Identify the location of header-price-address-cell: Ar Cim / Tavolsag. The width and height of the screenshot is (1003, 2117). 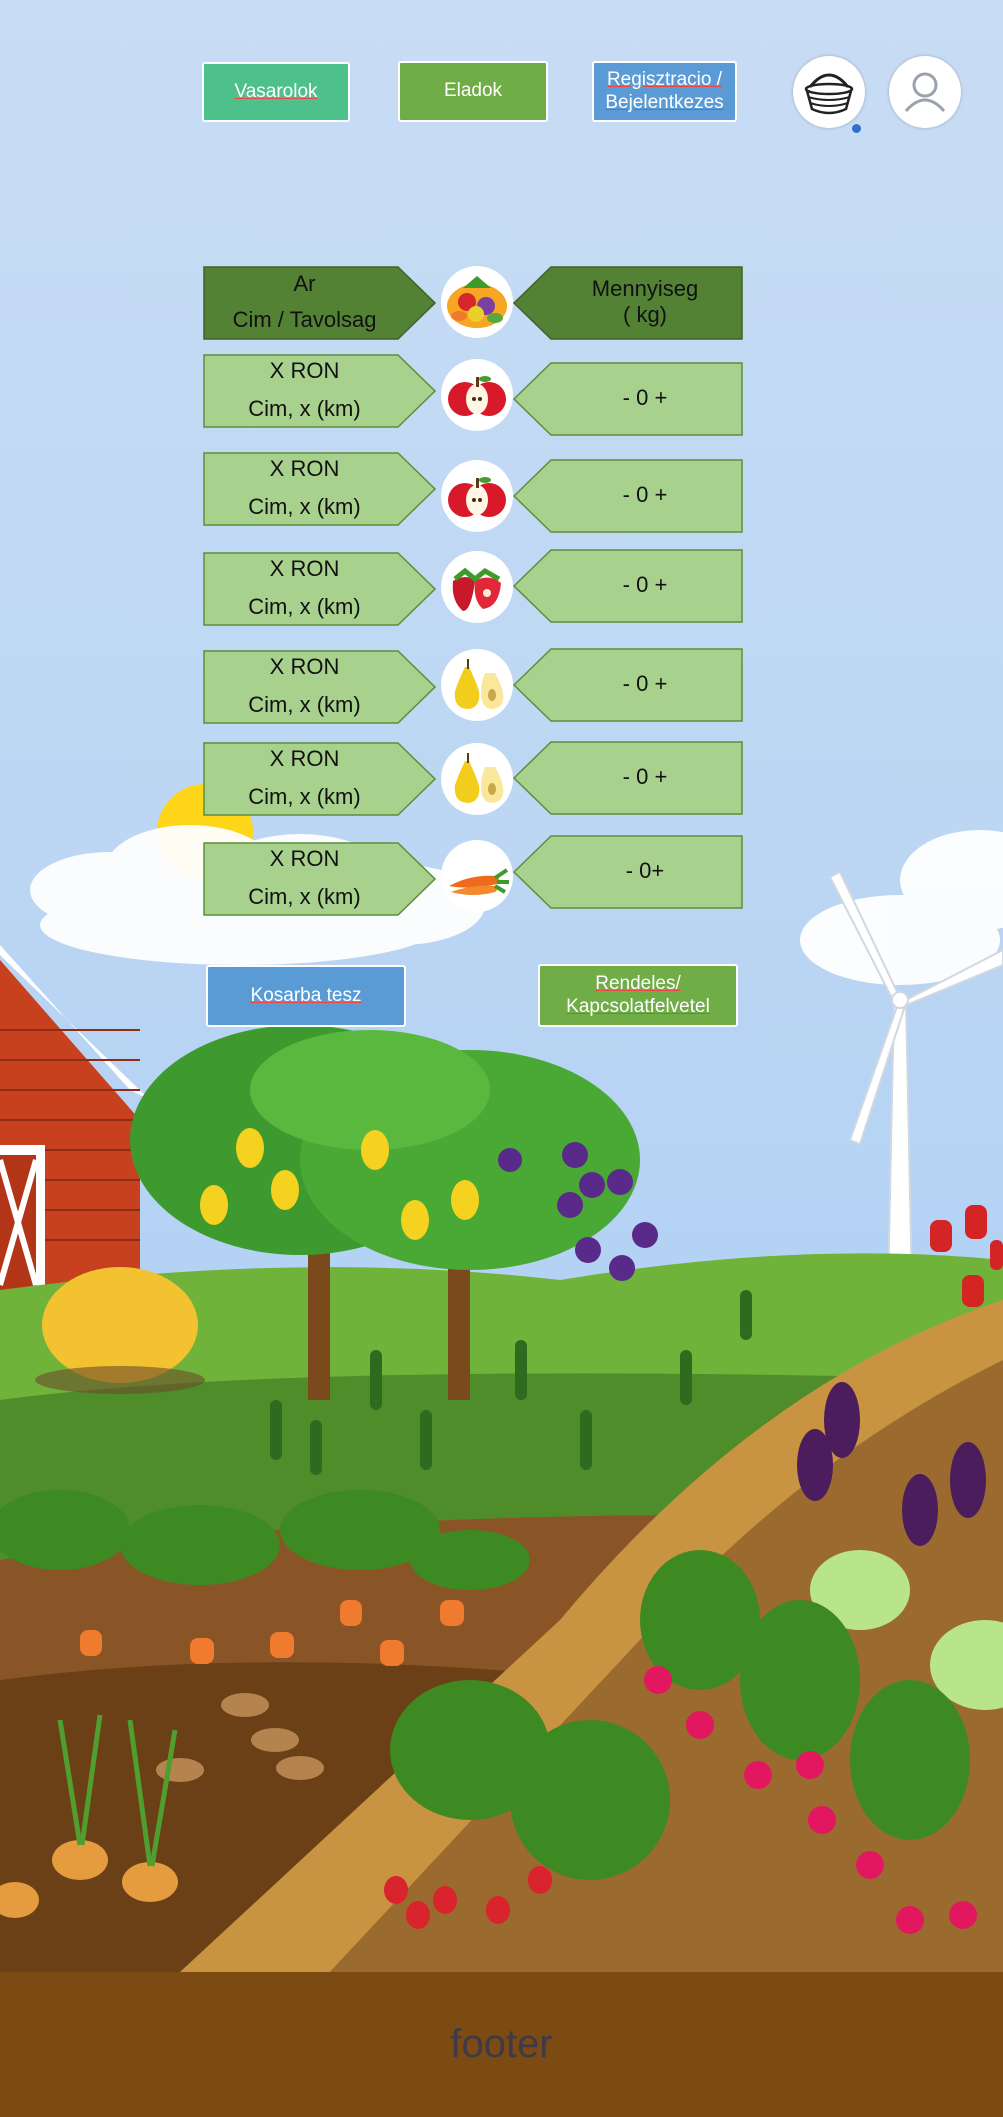
(319, 303).